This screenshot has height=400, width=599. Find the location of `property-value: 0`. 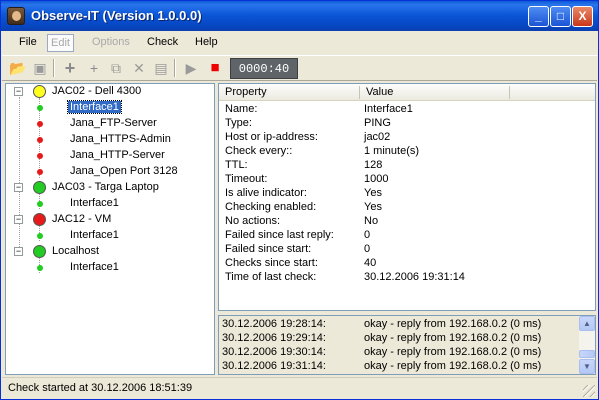

property-value: 0 is located at coordinates (367, 249).